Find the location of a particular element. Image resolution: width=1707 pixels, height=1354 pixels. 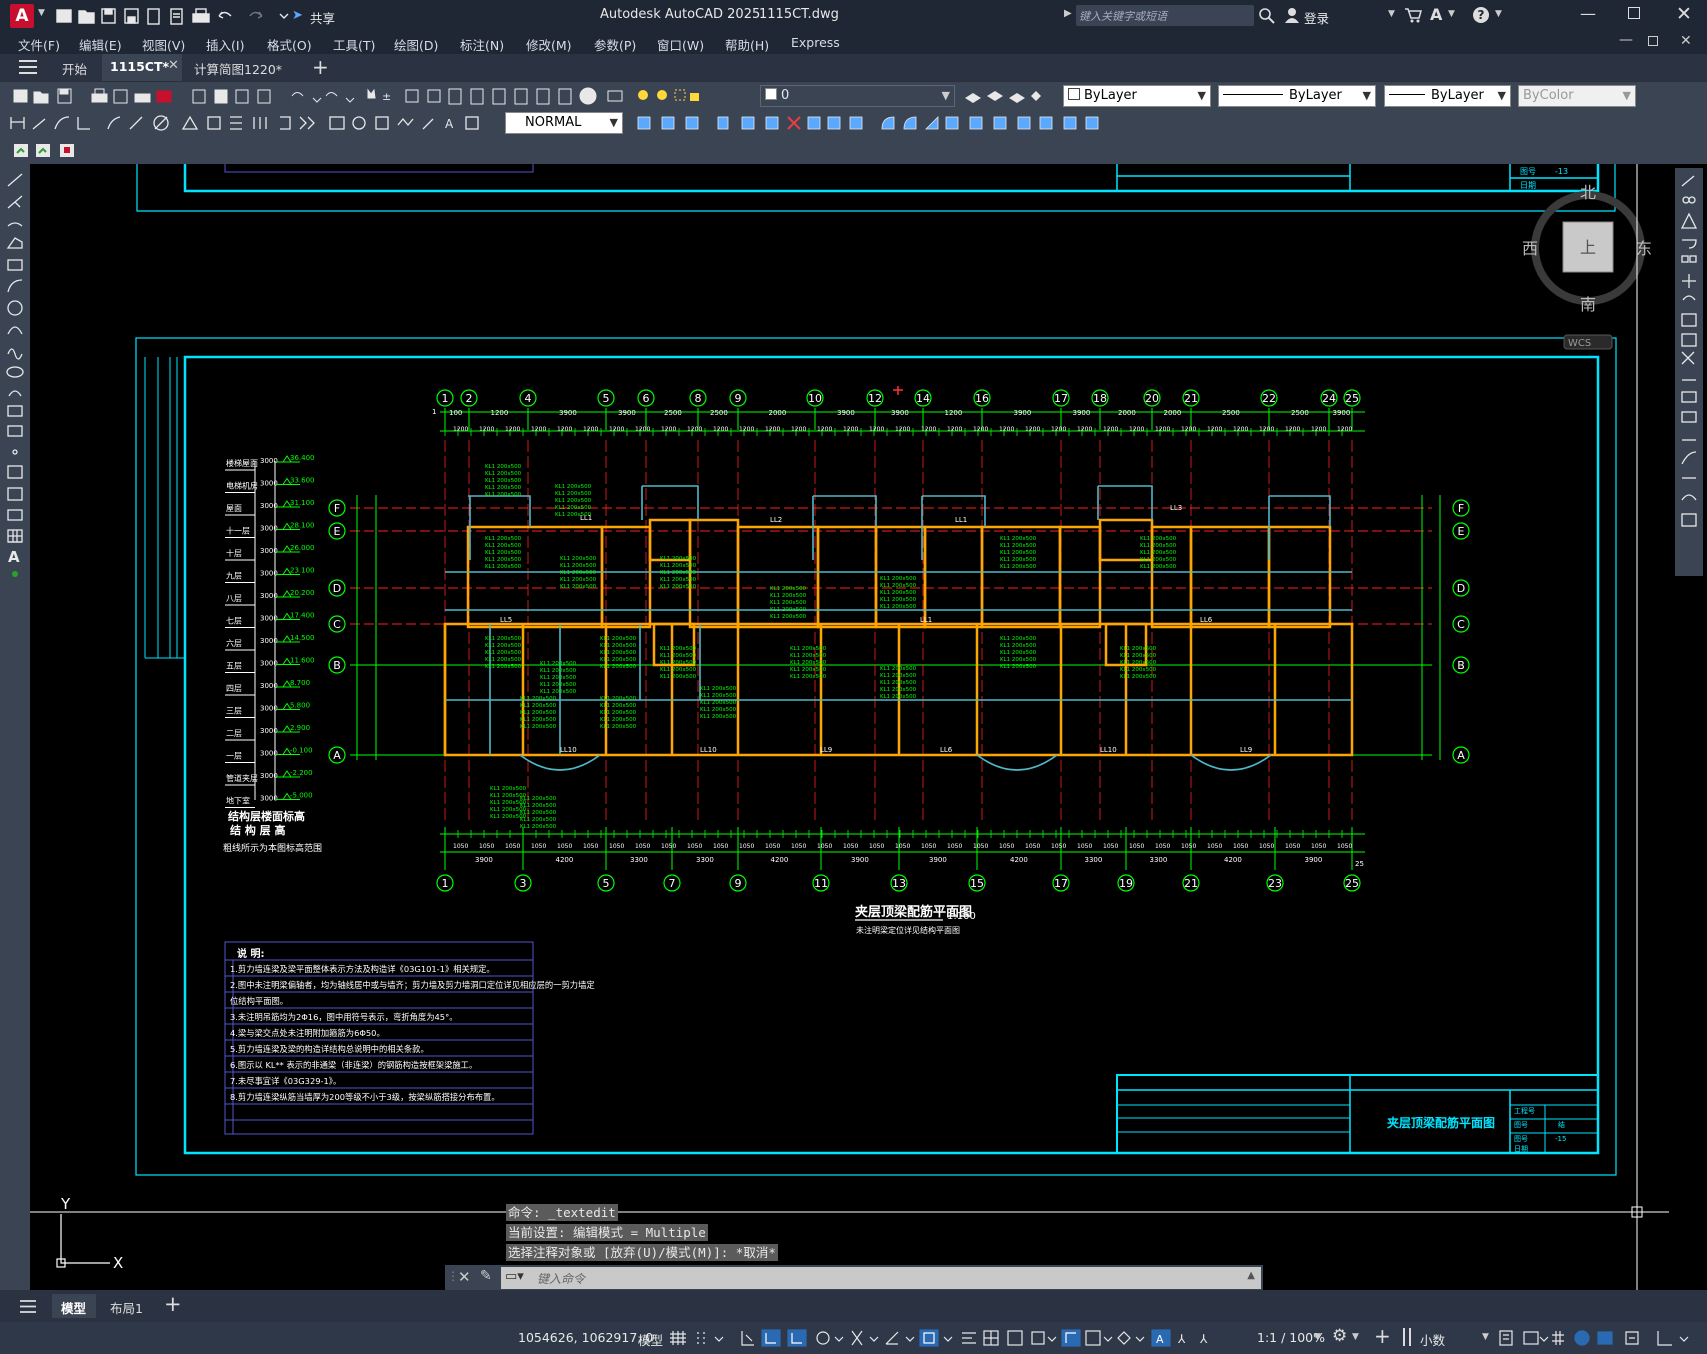

help-icon: ? is located at coordinates (1481, 15).